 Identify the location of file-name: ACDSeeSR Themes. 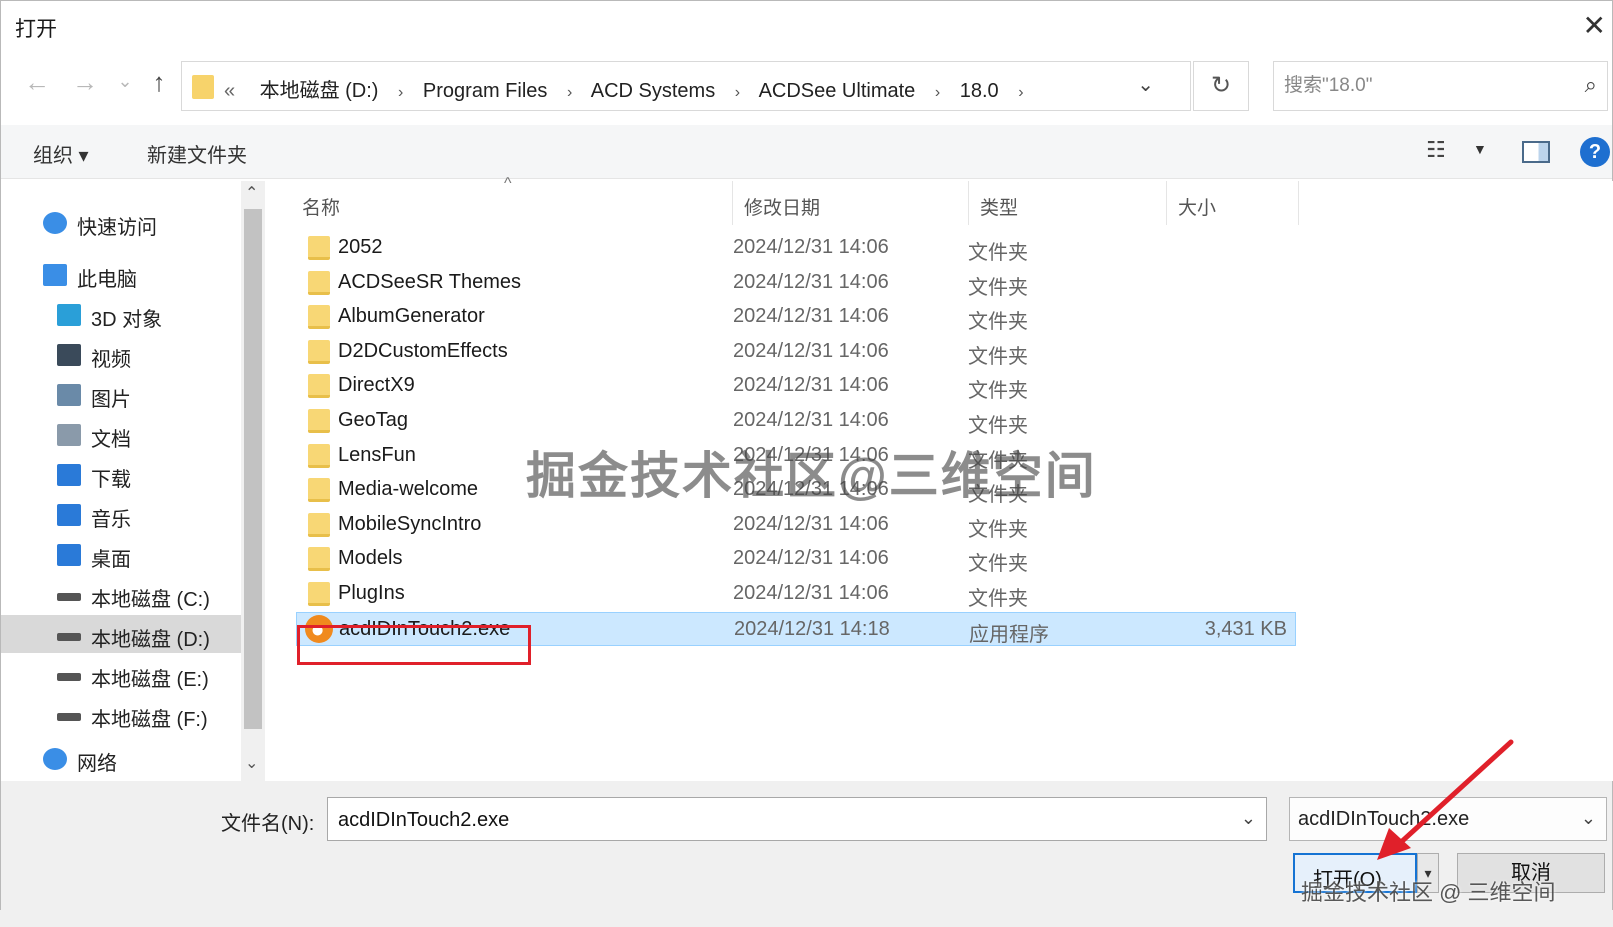
(430, 281).